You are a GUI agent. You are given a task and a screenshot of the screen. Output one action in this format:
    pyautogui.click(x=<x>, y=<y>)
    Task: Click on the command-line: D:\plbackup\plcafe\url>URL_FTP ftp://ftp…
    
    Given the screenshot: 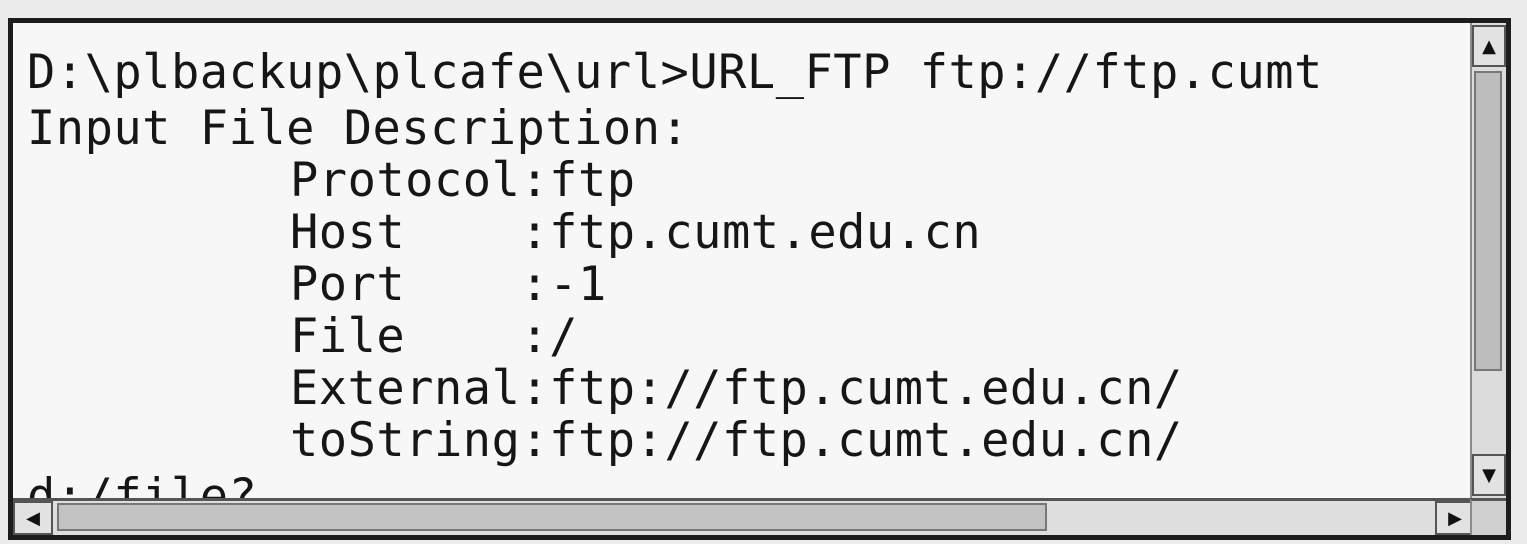 What is the action you would take?
    pyautogui.click(x=675, y=72)
    